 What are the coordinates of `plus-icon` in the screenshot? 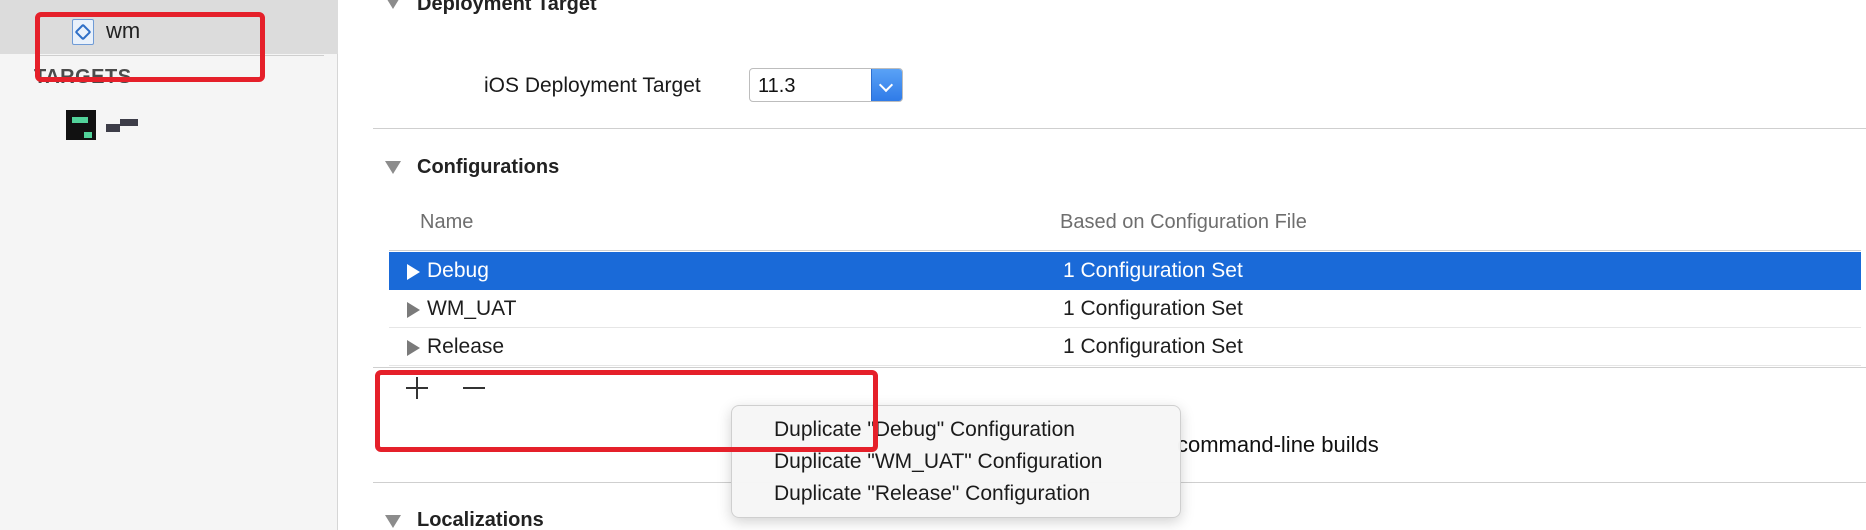 It's located at (417, 388).